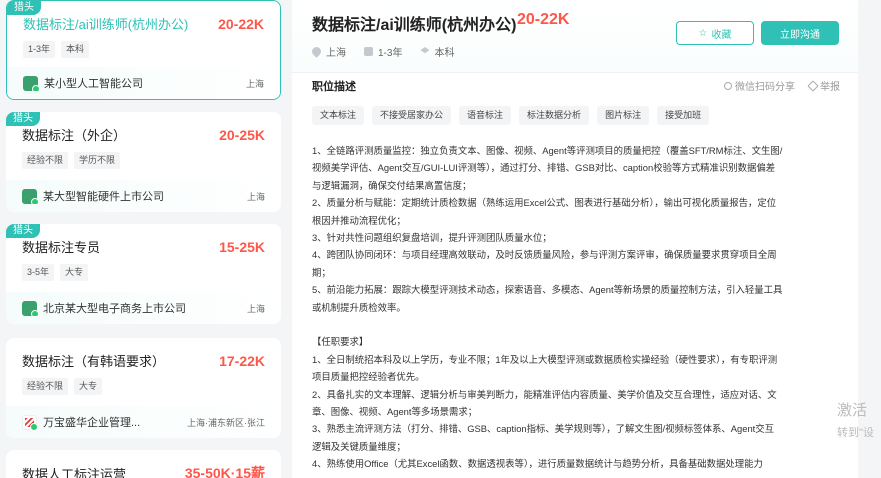 The height and width of the screenshot is (478, 881). Describe the element at coordinates (813, 85) in the screenshot. I see `warning-icon` at that location.